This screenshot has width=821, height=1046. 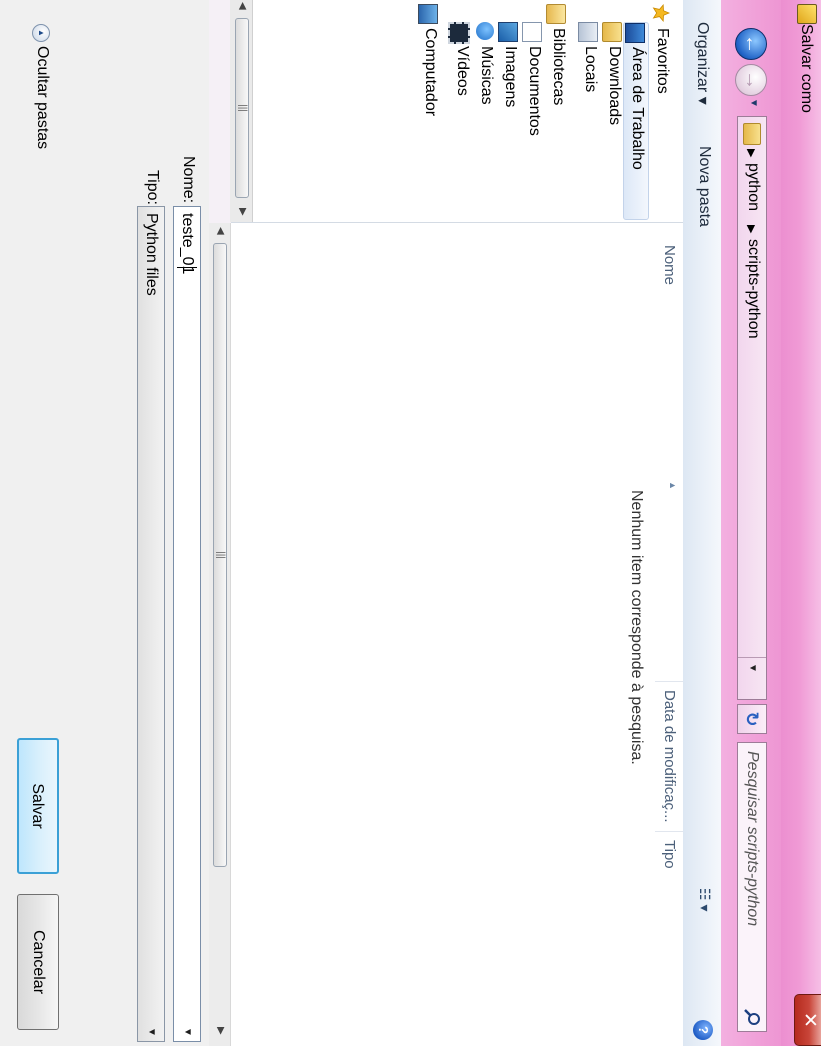 What do you see at coordinates (151, 1032) in the screenshot?
I see `file-type-dropdown: ▼` at bounding box center [151, 1032].